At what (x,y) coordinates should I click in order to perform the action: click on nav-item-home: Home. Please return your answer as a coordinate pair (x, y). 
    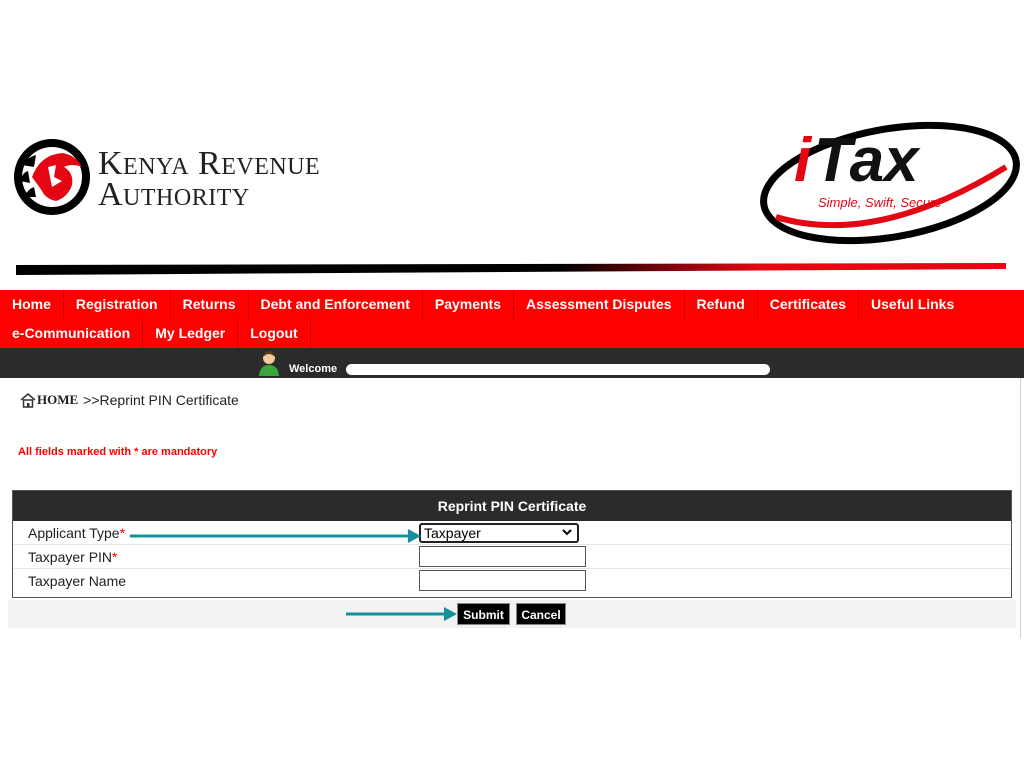
    Looking at the image, I should click on (32, 304).